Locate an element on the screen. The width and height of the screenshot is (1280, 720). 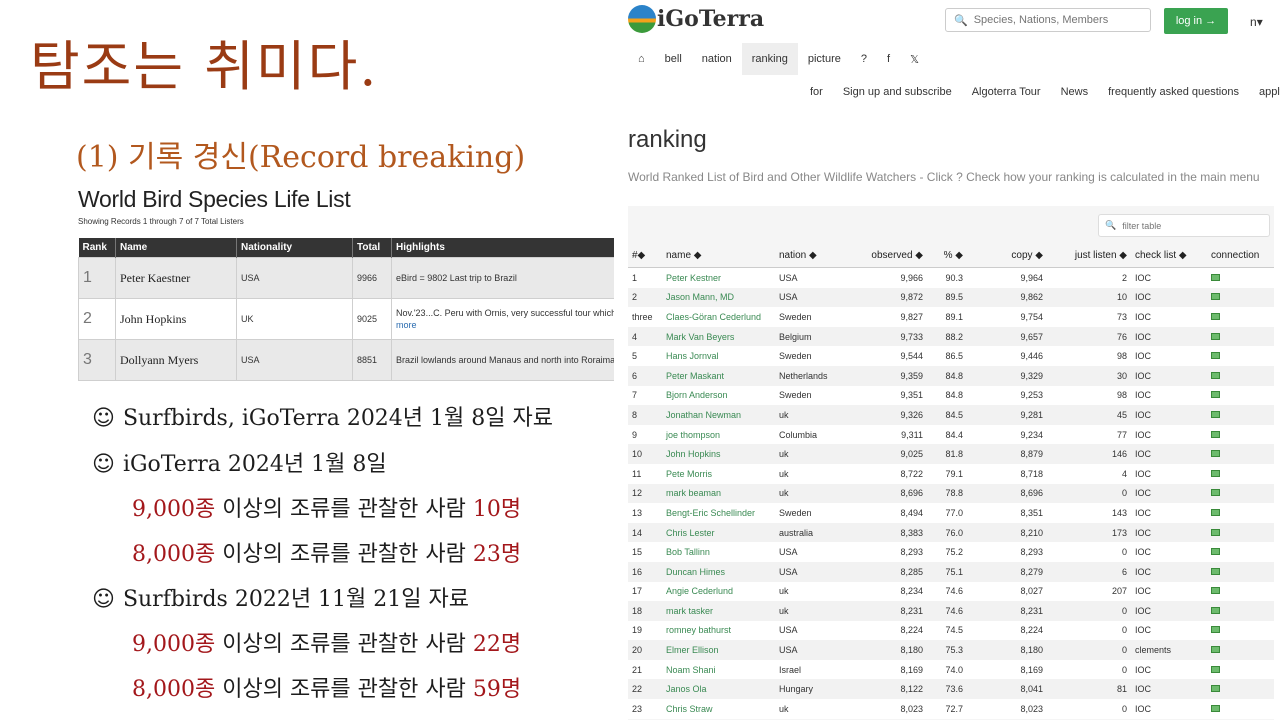
col-rank: #◆ is located at coordinates (645, 256).